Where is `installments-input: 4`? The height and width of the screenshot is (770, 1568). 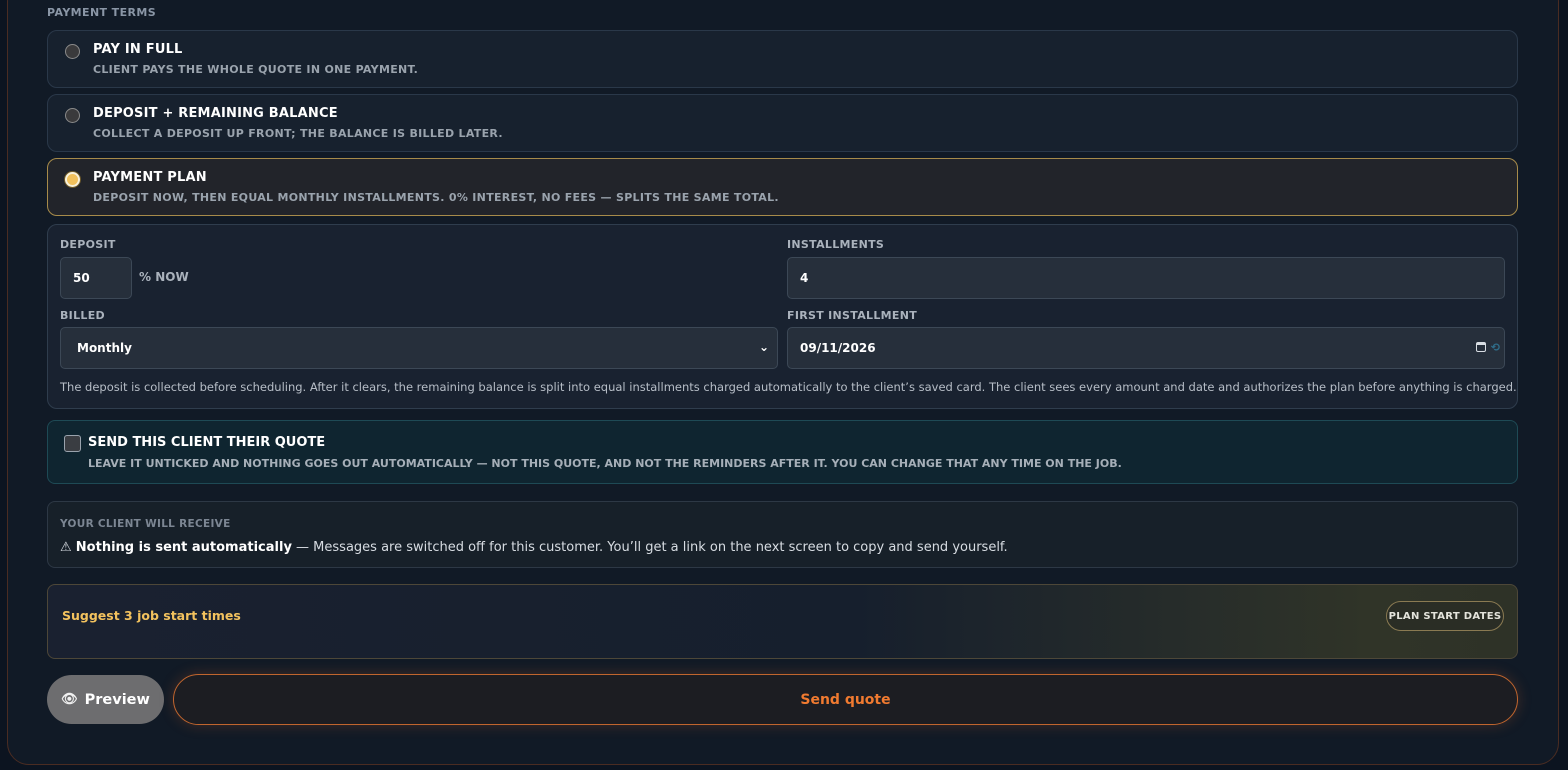
installments-input: 4 is located at coordinates (1146, 278).